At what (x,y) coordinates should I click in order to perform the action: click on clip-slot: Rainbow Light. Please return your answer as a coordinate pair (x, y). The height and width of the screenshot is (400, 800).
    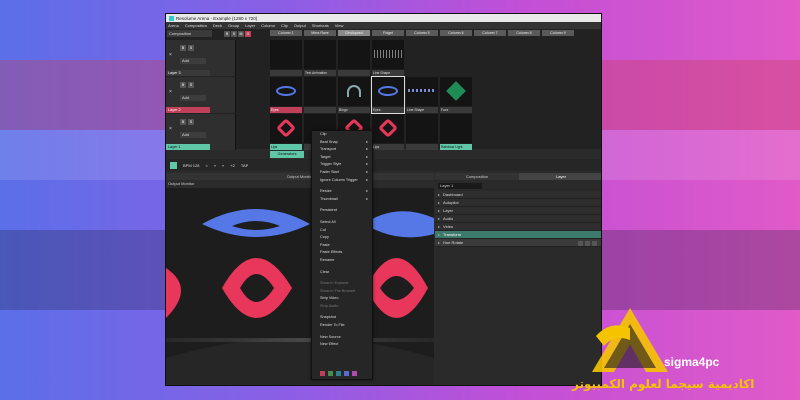
    Looking at the image, I should click on (456, 132).